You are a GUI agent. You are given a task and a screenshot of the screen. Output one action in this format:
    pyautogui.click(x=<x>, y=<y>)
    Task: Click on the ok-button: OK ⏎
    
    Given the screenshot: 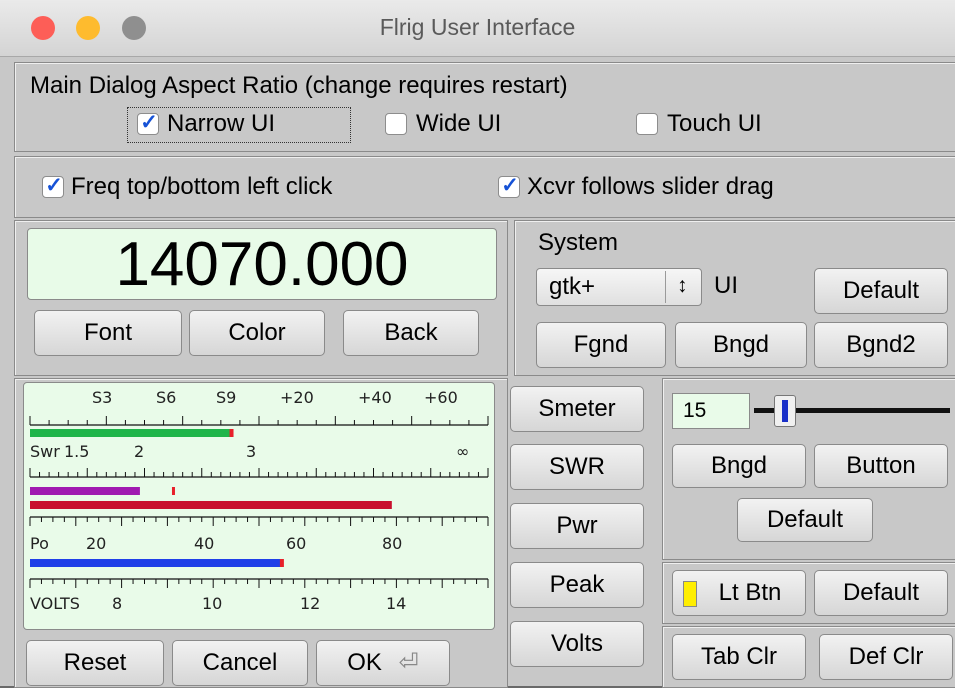 What is the action you would take?
    pyautogui.click(x=383, y=663)
    